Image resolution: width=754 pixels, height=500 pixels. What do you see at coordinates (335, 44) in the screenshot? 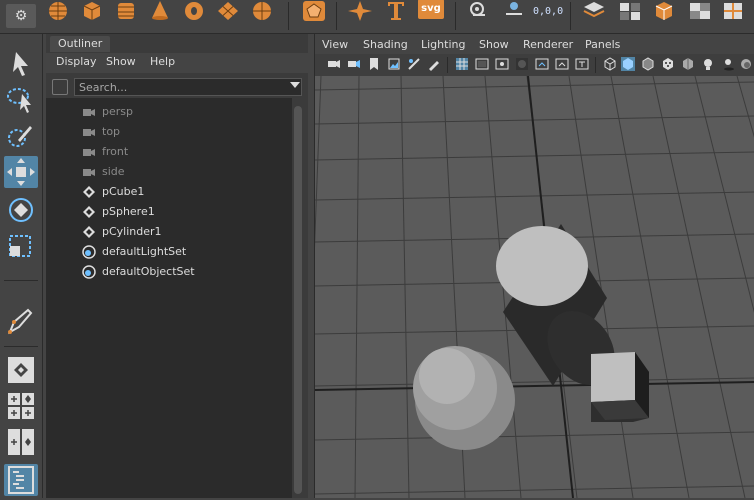
I see `viewport-menu-view: View` at bounding box center [335, 44].